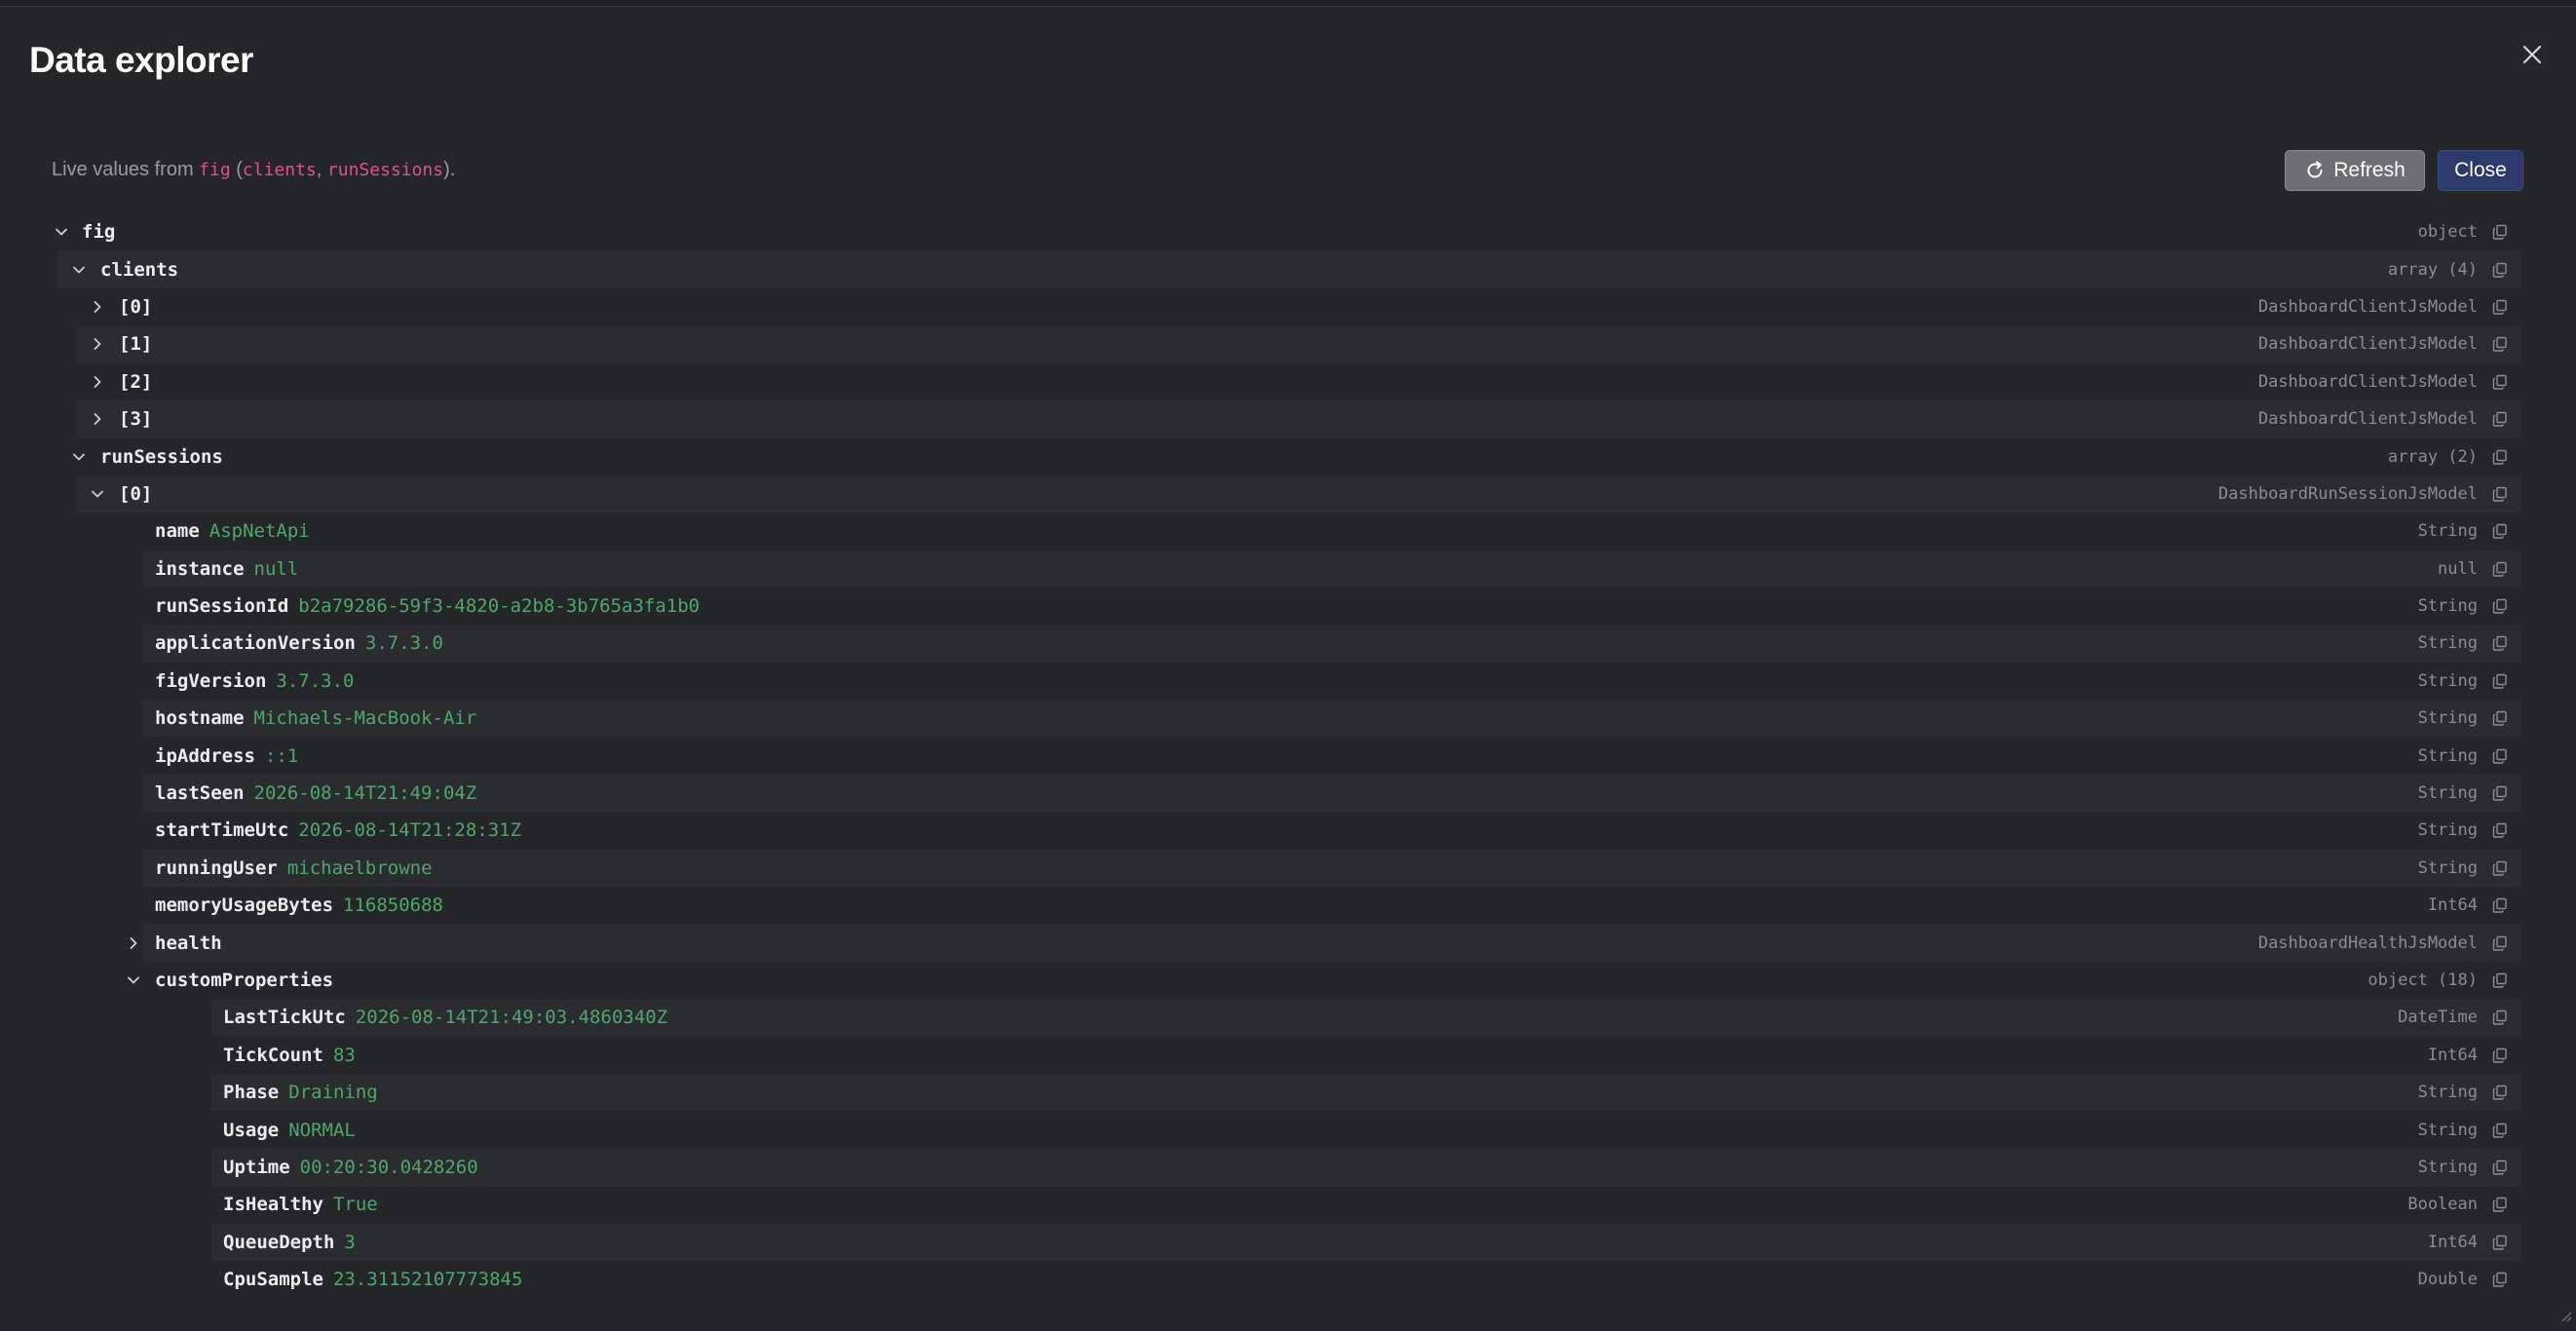  I want to click on tree-key-label: Phase, so click(251, 1093).